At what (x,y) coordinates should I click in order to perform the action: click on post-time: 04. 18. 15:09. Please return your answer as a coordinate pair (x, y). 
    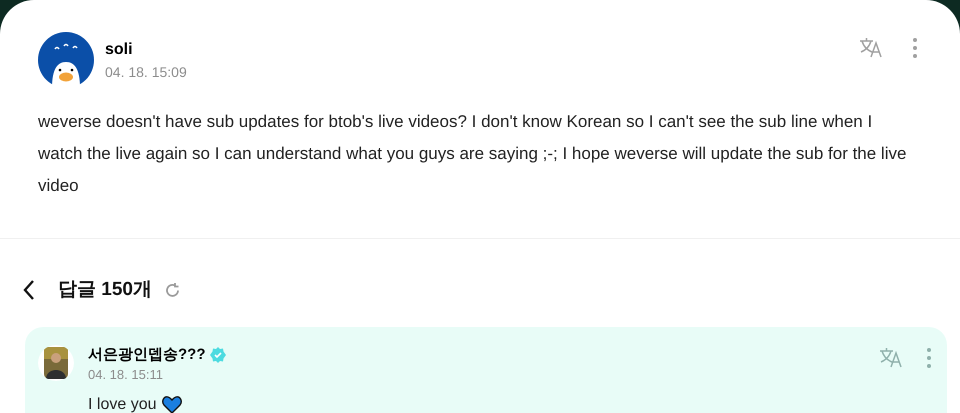
    Looking at the image, I should click on (146, 72).